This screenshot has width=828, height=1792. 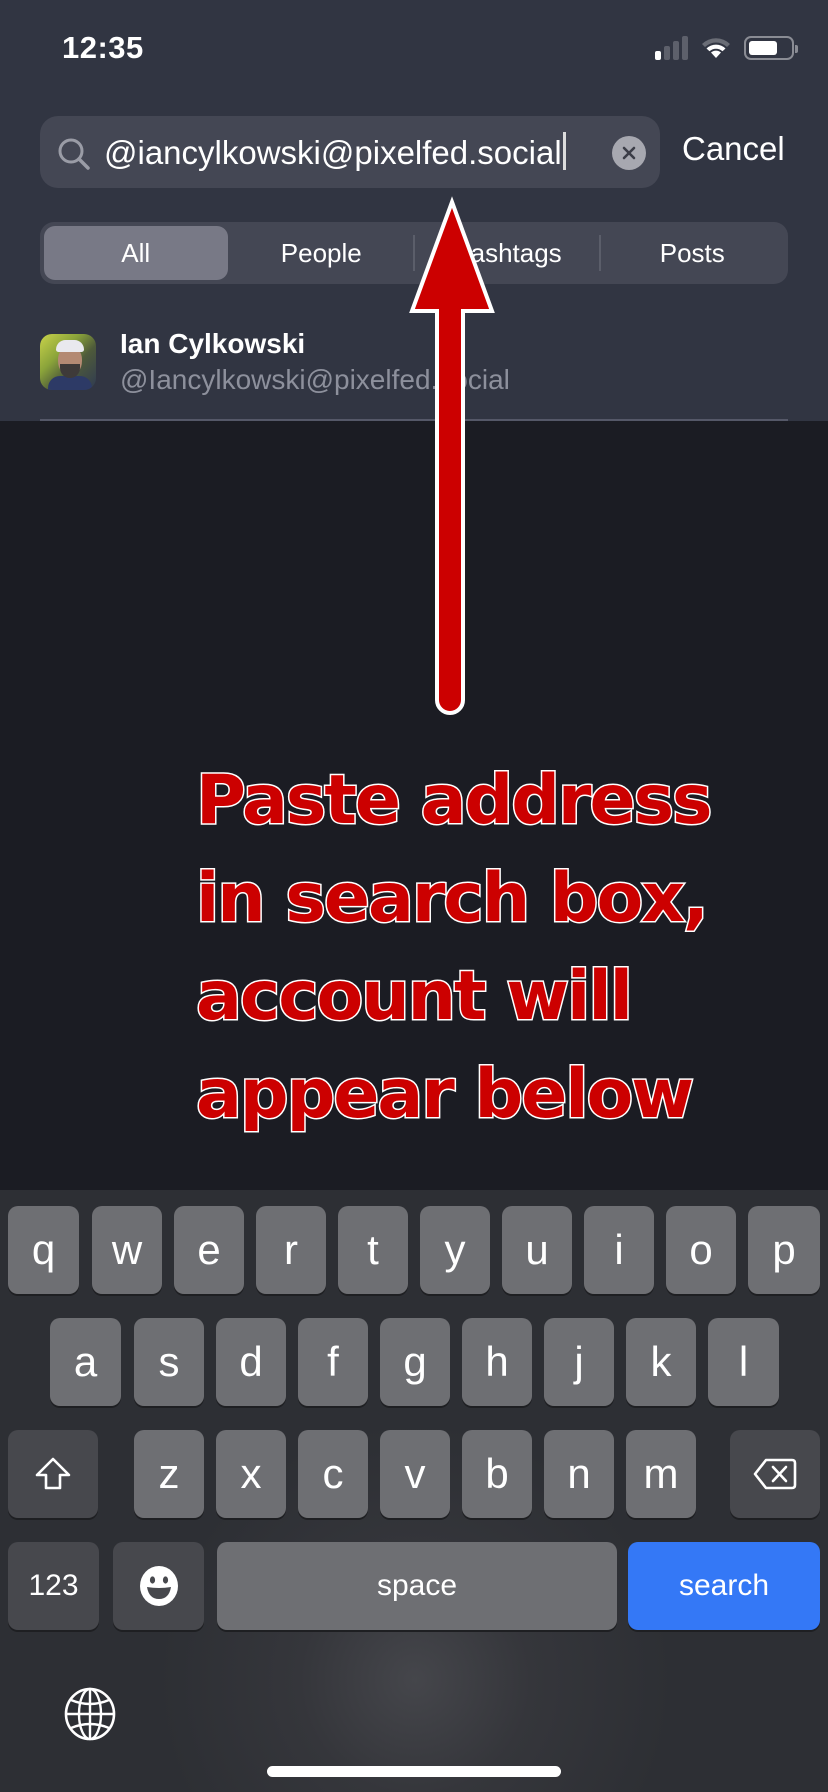 What do you see at coordinates (415, 997) in the screenshot?
I see `annotation-line: account will` at bounding box center [415, 997].